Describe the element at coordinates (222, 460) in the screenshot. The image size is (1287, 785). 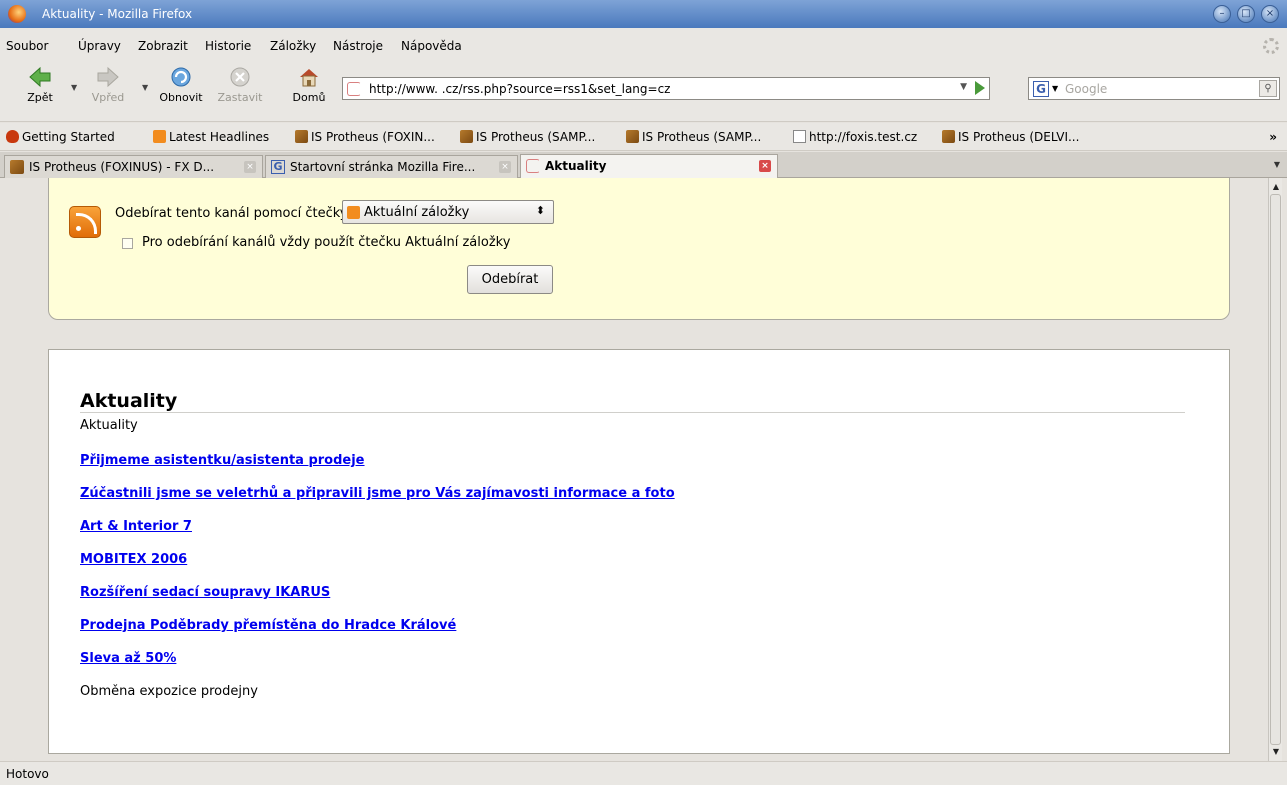
I see `feed-entry-link: Přijmeme asistentku/asistenta prodeje` at that location.